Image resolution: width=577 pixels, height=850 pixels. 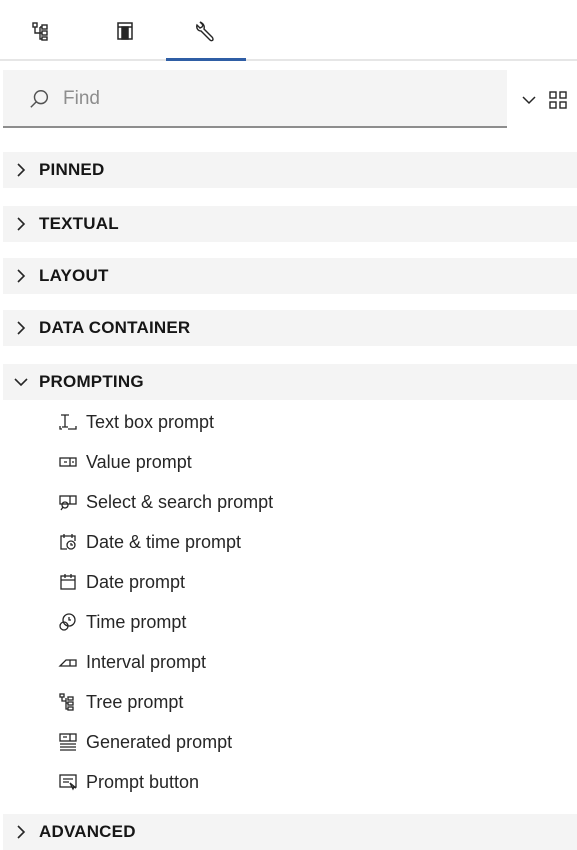 What do you see at coordinates (67, 663) in the screenshot?
I see `interval-prompt-icon` at bounding box center [67, 663].